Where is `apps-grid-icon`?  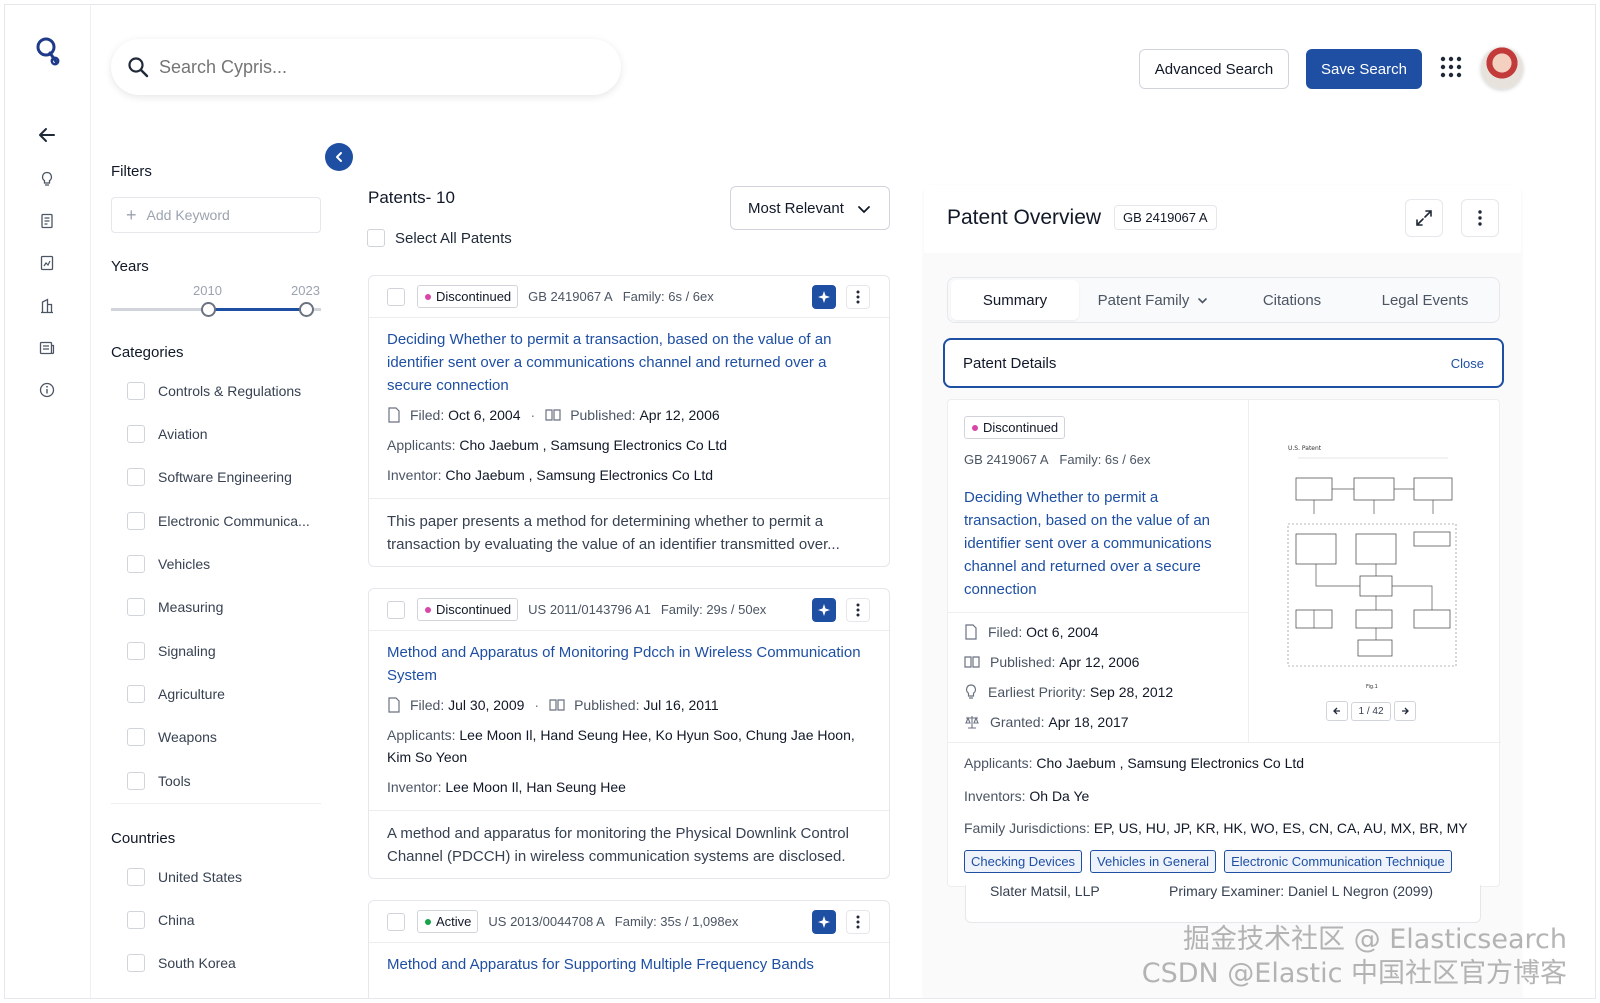
apps-grid-icon is located at coordinates (1451, 67).